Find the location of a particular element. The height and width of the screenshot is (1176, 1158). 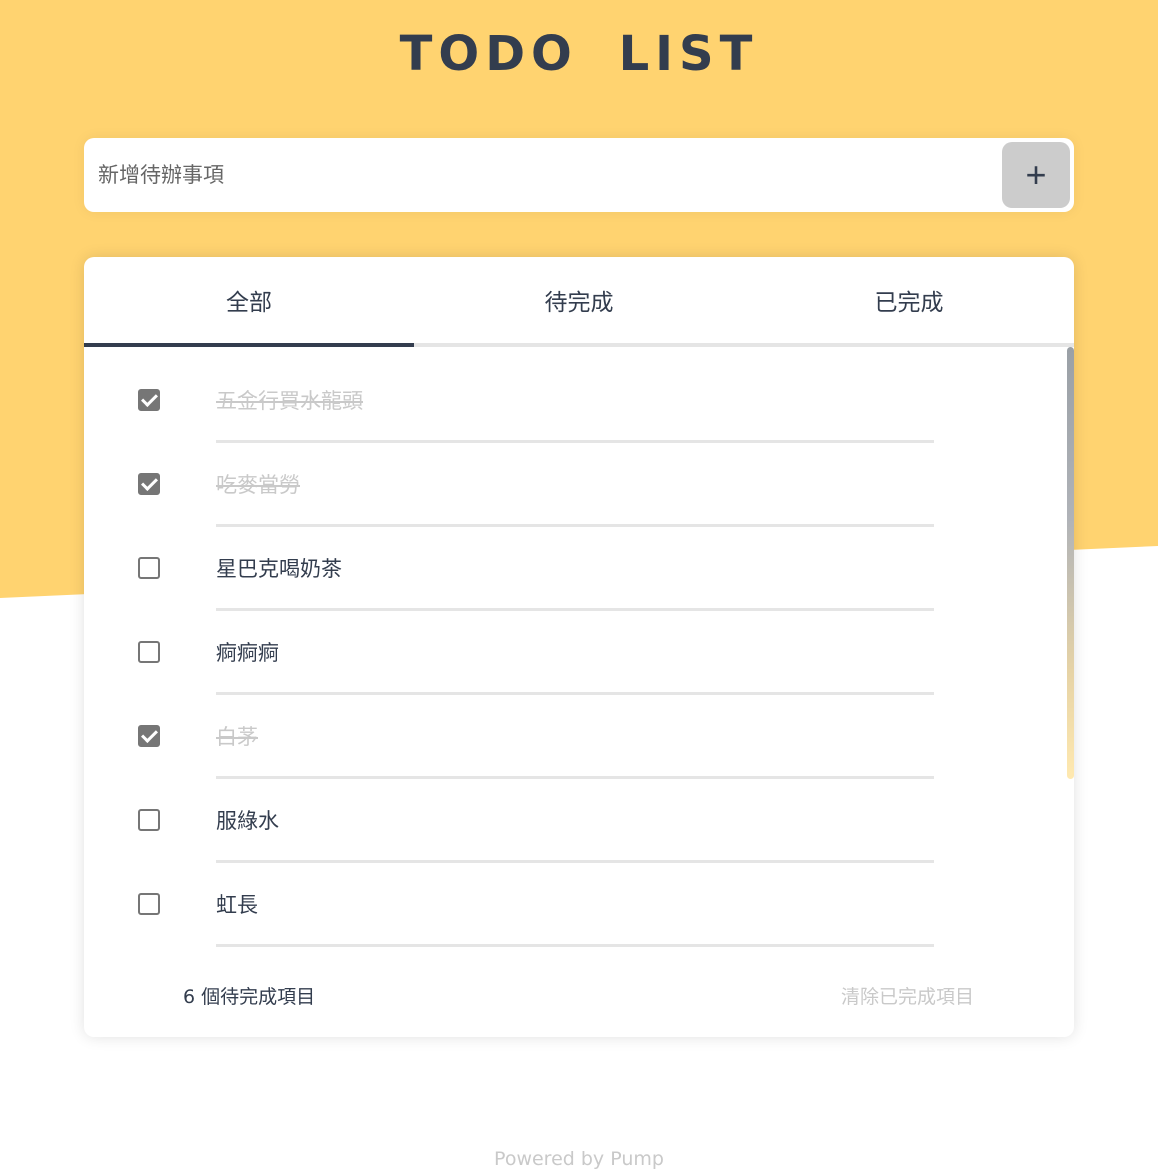

filter-tabs: 全部 待完成 已完成 is located at coordinates (579, 302).